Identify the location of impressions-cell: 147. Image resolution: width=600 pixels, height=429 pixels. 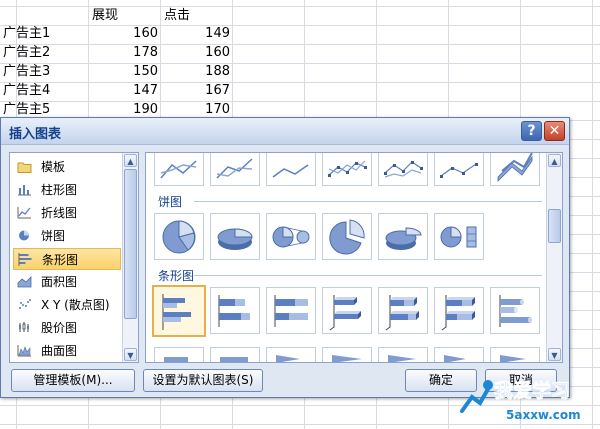
(124, 91).